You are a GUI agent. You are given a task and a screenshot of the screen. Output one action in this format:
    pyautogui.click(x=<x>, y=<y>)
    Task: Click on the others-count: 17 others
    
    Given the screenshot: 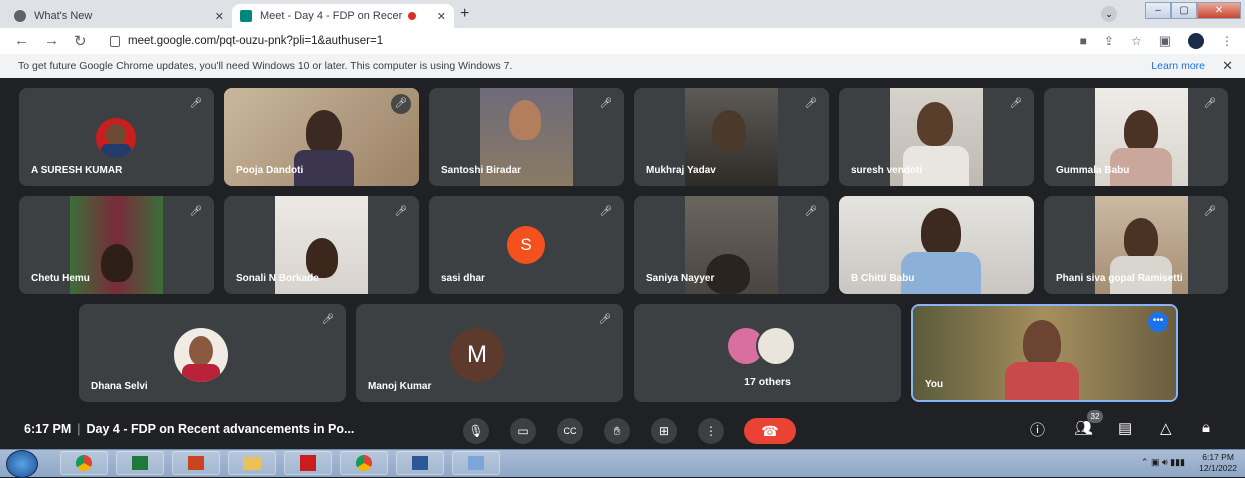 What is the action you would take?
    pyautogui.click(x=767, y=382)
    